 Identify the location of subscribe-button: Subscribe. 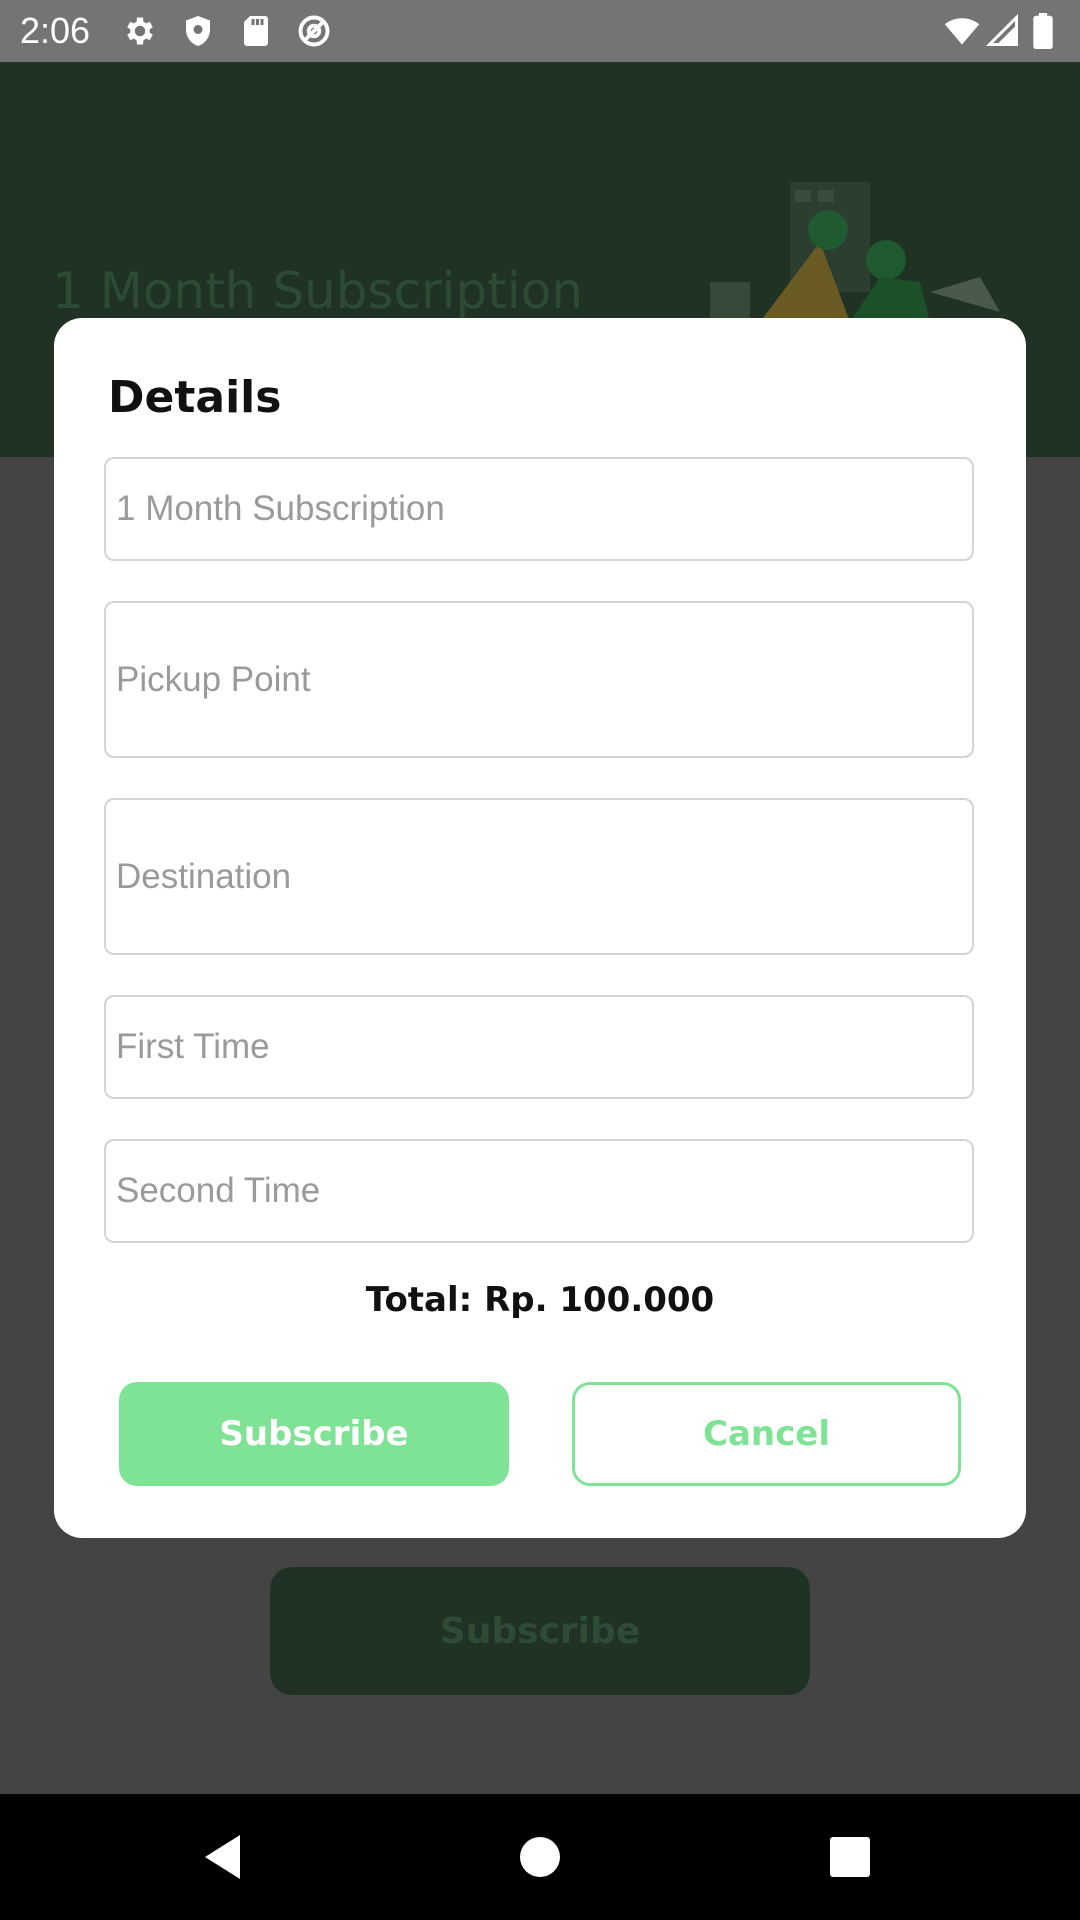
(314, 1434).